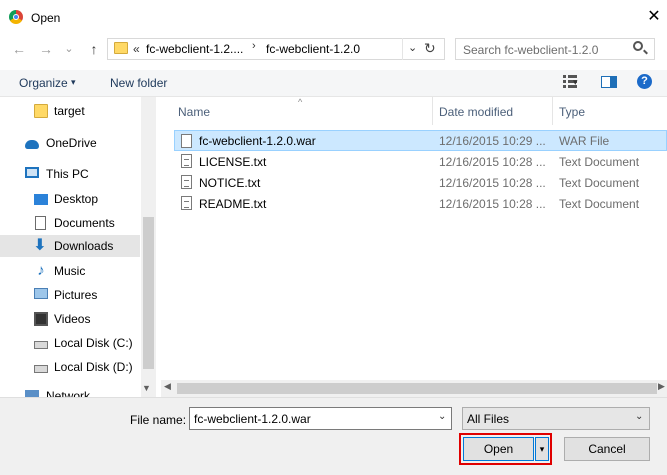 Image resolution: width=667 pixels, height=475 pixels. What do you see at coordinates (41, 199) in the screenshot?
I see `desktop-icon` at bounding box center [41, 199].